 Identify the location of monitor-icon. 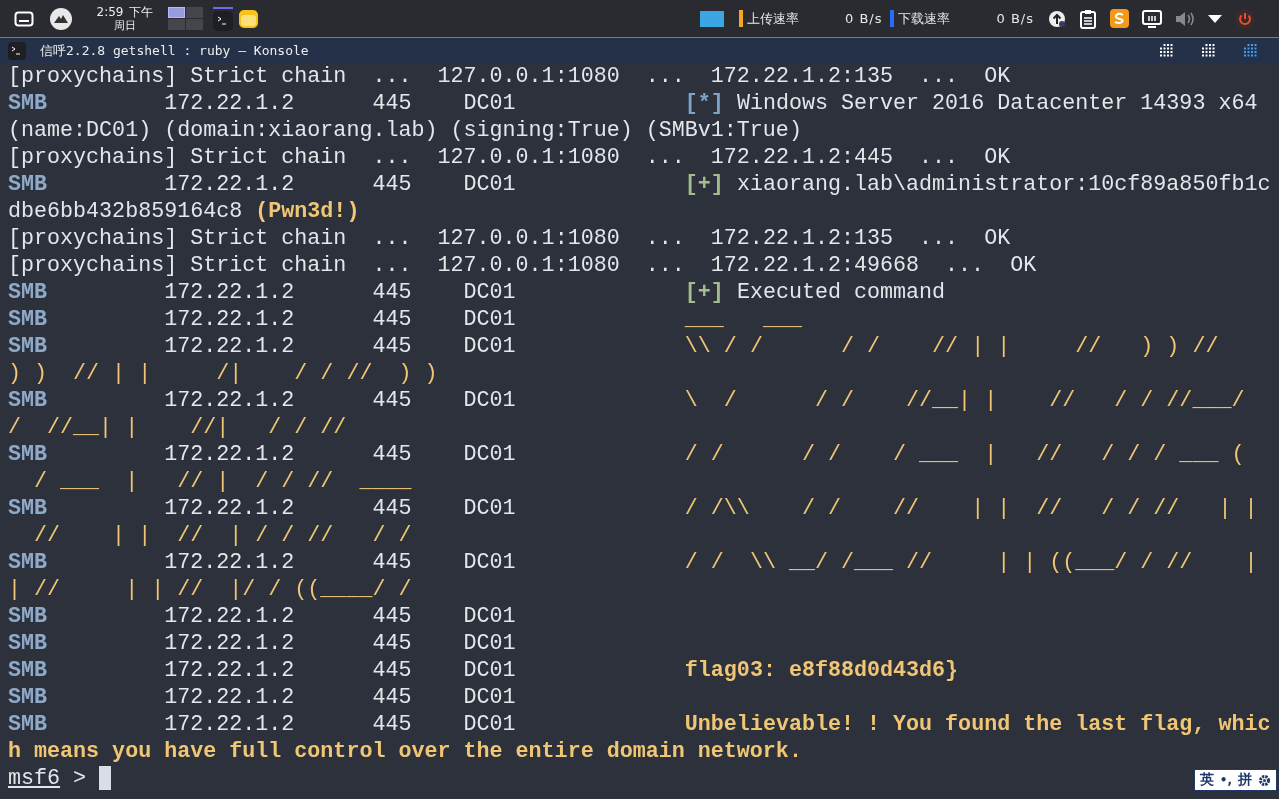
(1151, 18).